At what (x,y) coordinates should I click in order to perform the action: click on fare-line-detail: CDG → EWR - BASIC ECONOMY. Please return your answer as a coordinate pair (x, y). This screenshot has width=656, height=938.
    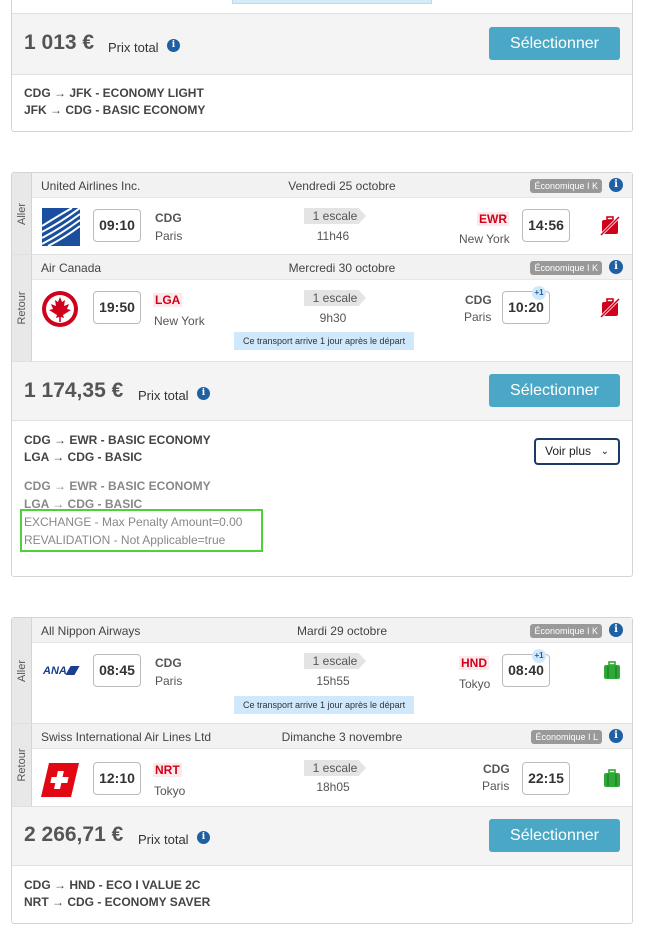
    Looking at the image, I should click on (117, 486).